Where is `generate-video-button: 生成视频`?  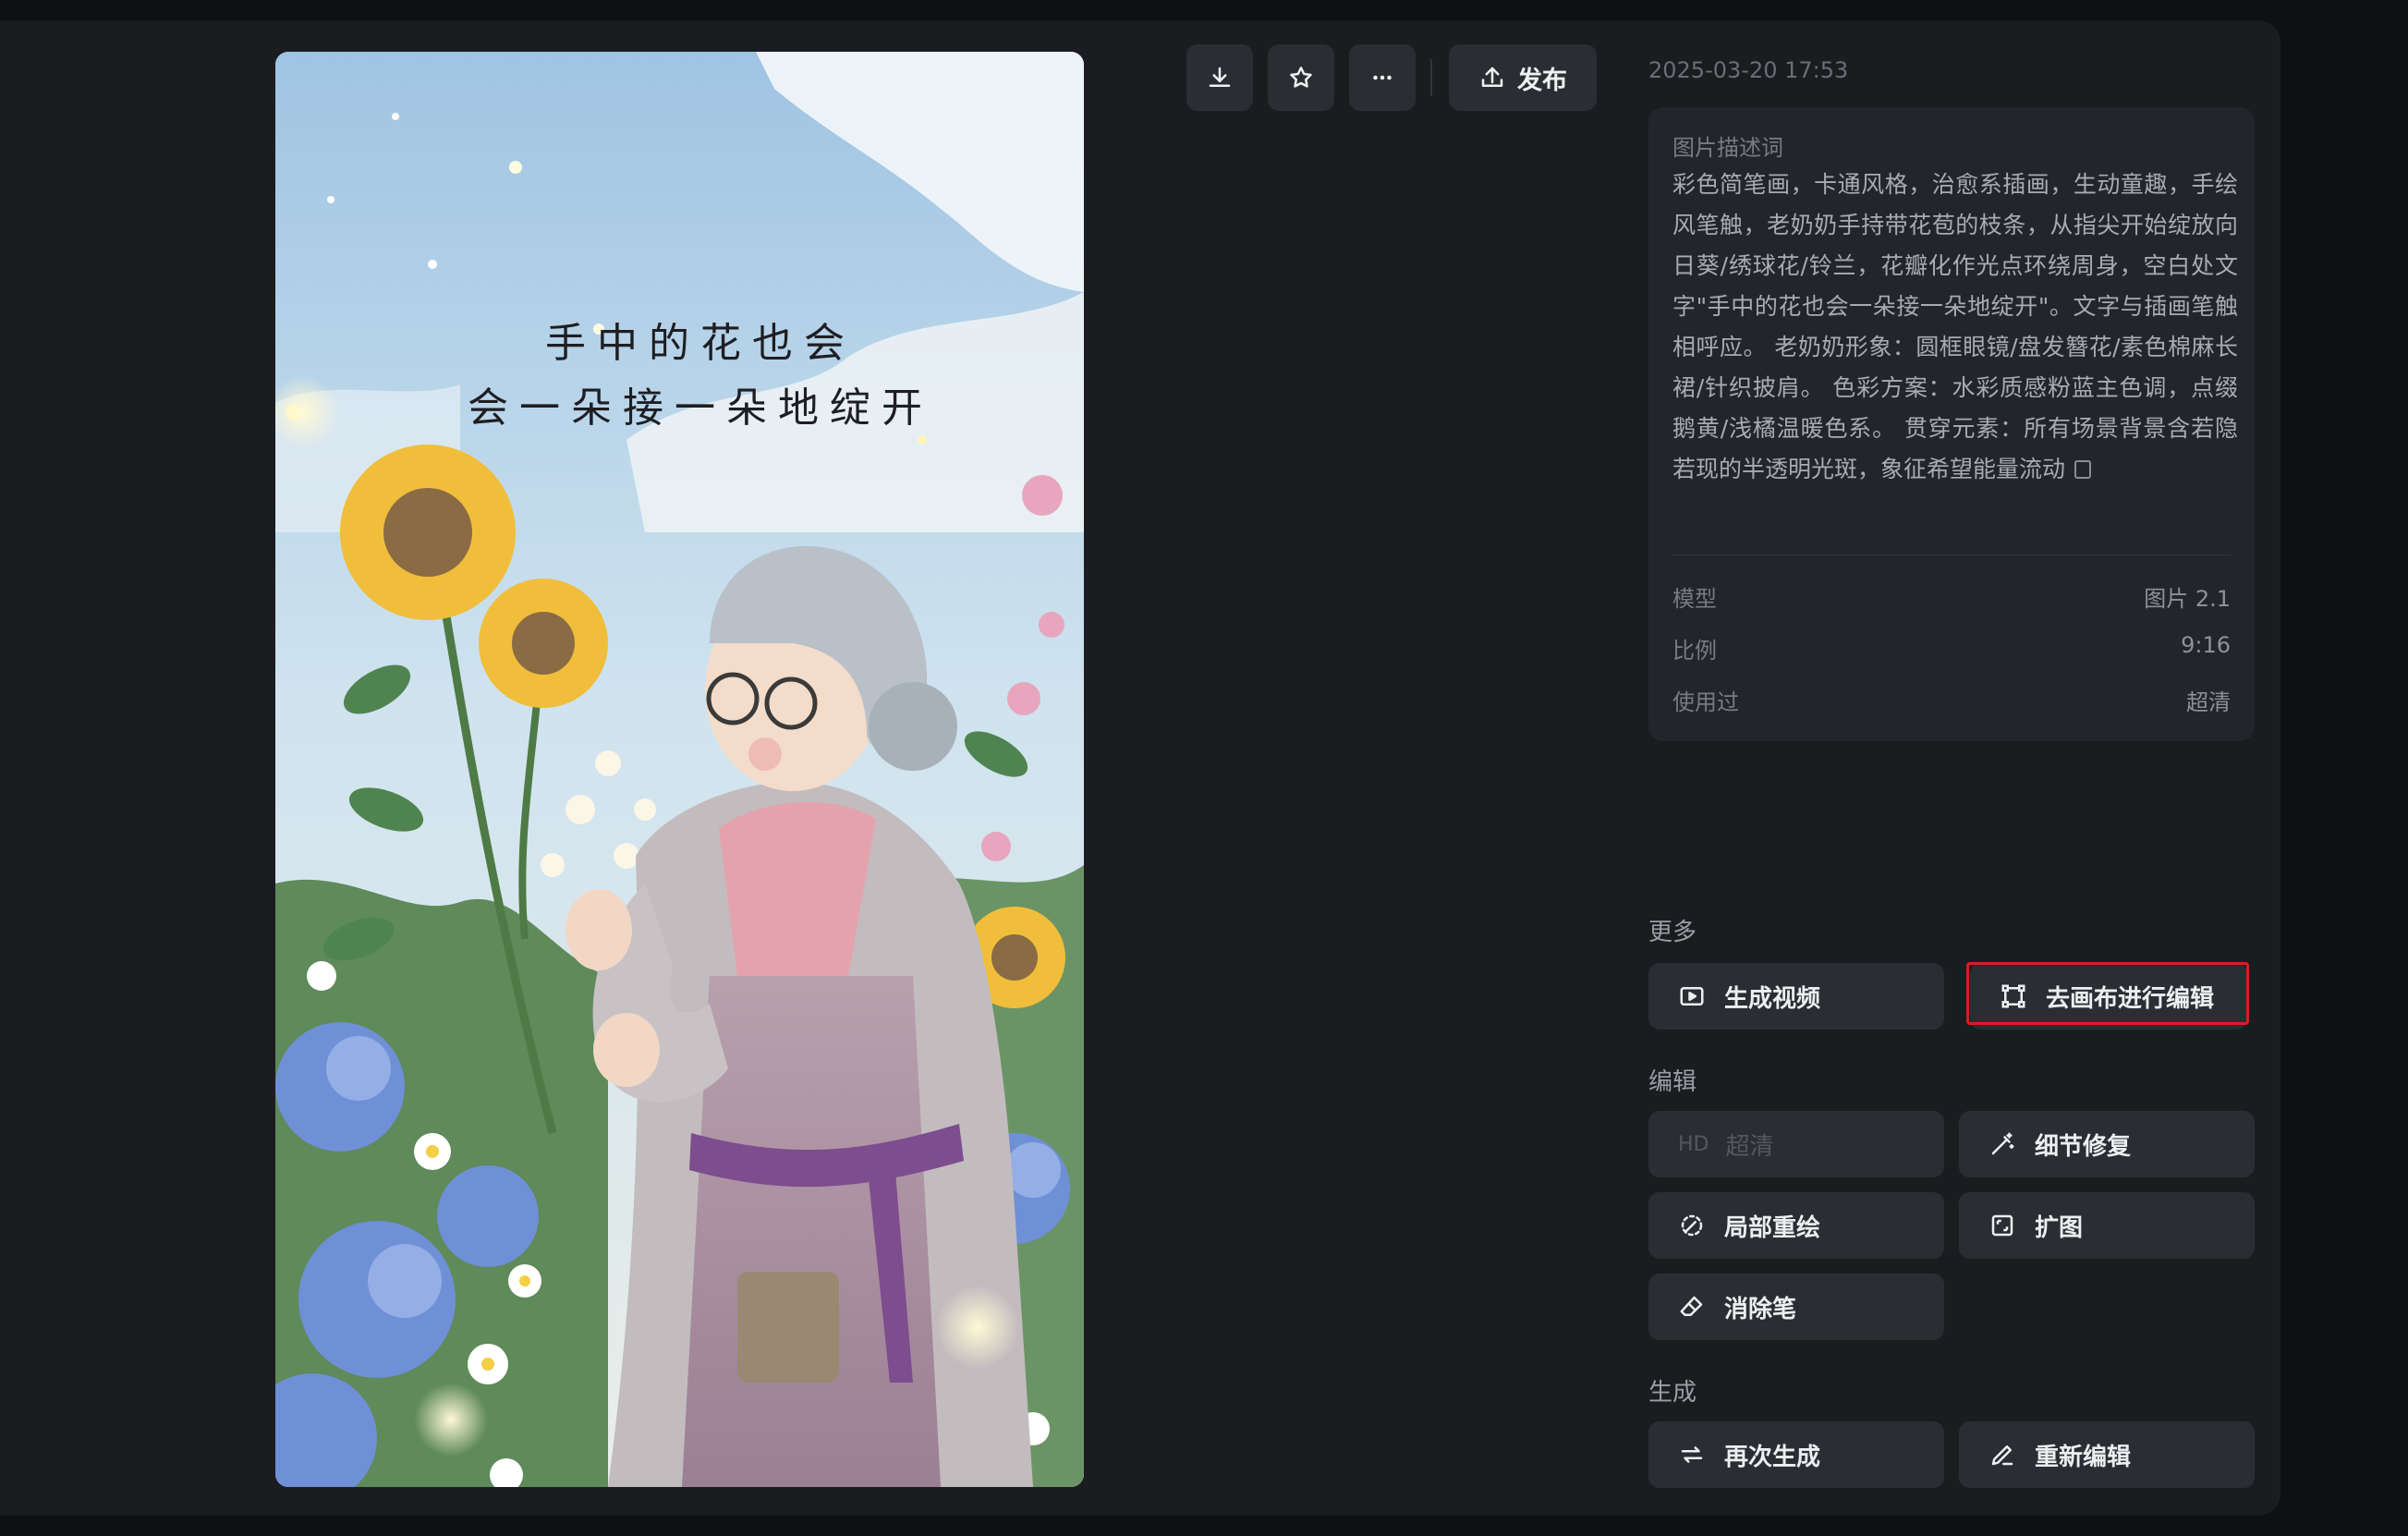
generate-video-button: 生成视频 is located at coordinates (1796, 996).